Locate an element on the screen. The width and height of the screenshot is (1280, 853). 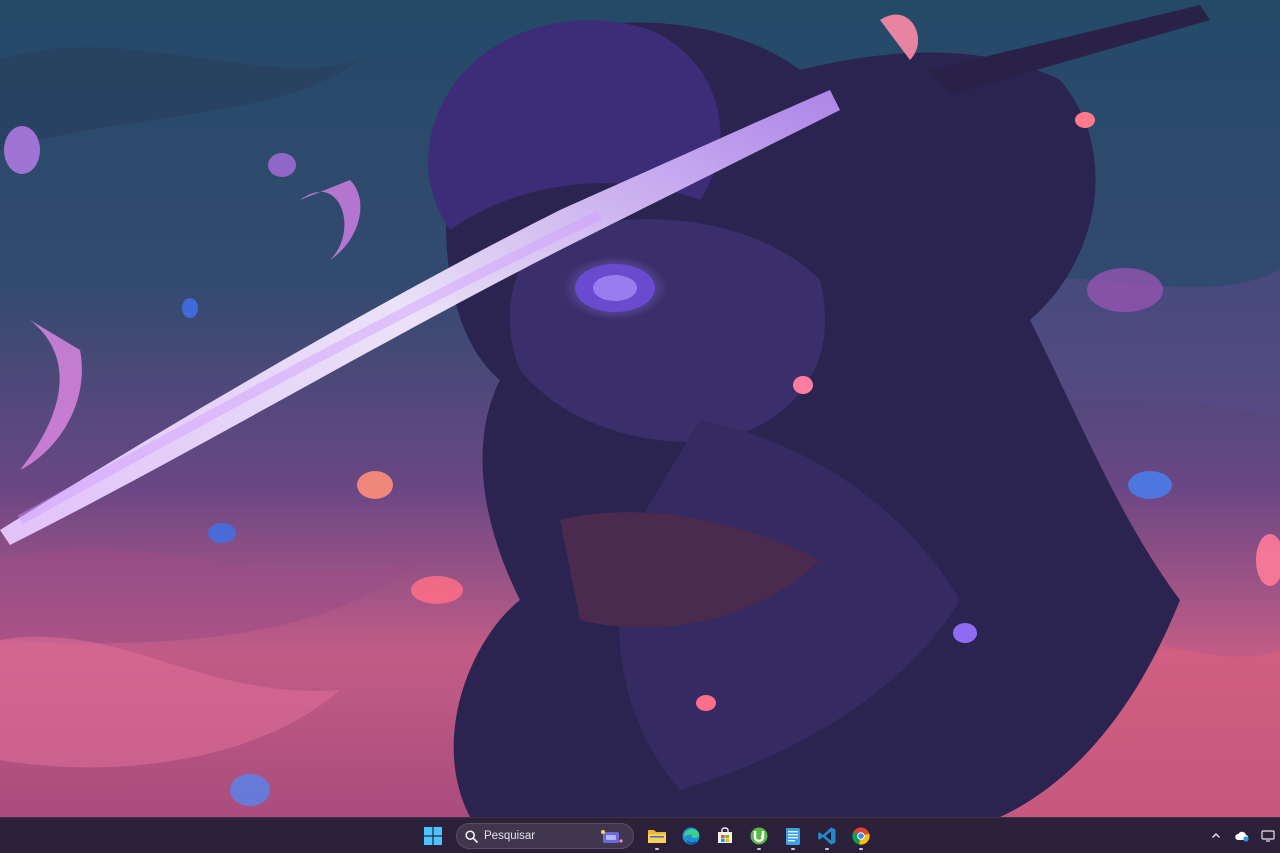
onedrive-tray-button is located at coordinates (1242, 836).